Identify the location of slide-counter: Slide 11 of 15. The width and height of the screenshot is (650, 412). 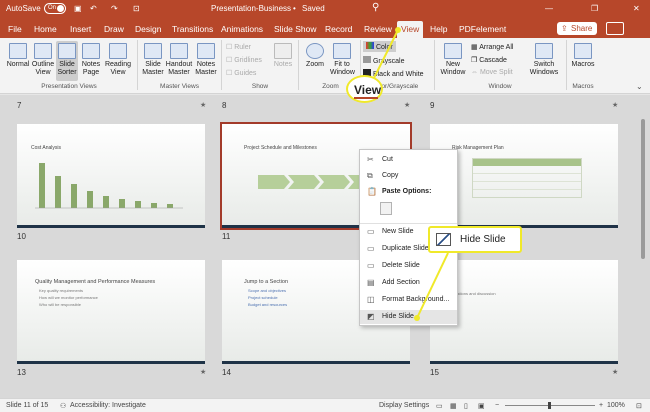
(27, 405).